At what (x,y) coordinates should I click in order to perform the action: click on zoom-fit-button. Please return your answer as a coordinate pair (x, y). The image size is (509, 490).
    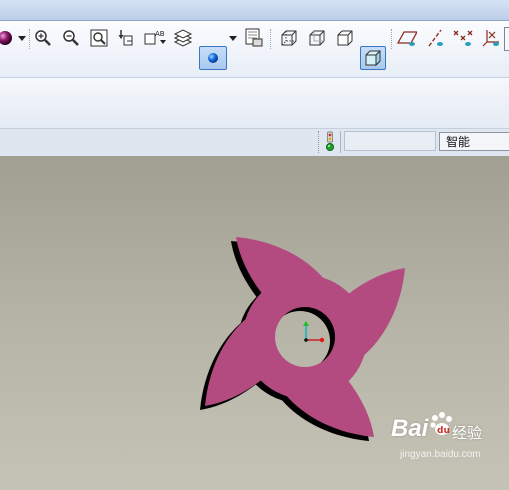
    Looking at the image, I should click on (99, 38).